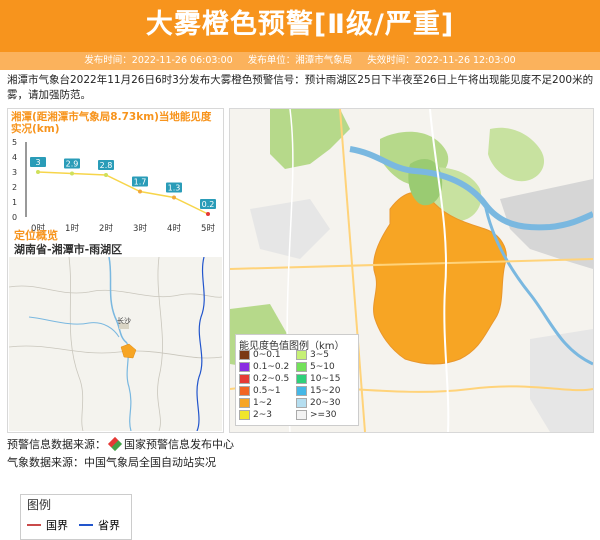 The height and width of the screenshot is (540, 600). I want to click on visibility-chart: 01234530时2.91时2.82时1.73时1.34时0.25时, so click(114, 186).